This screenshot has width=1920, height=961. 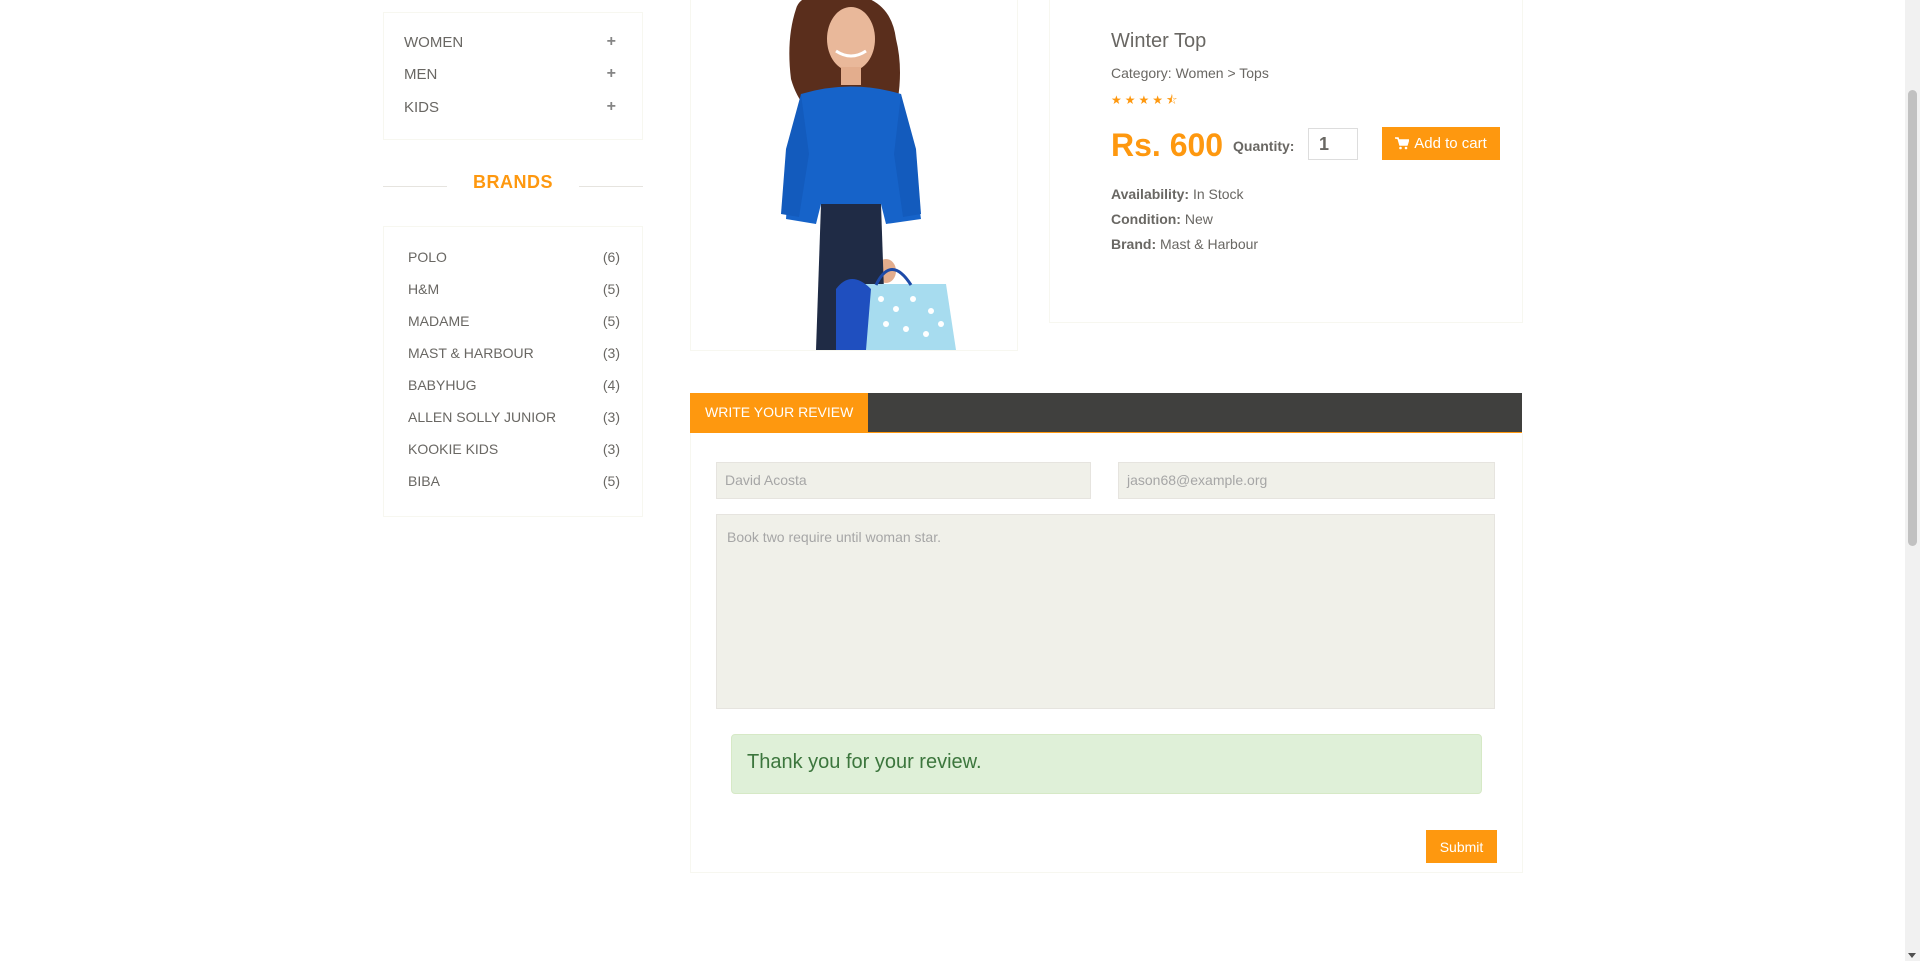 I want to click on brand-name: ALLEN SOLLY JUNIOR, so click(x=482, y=417).